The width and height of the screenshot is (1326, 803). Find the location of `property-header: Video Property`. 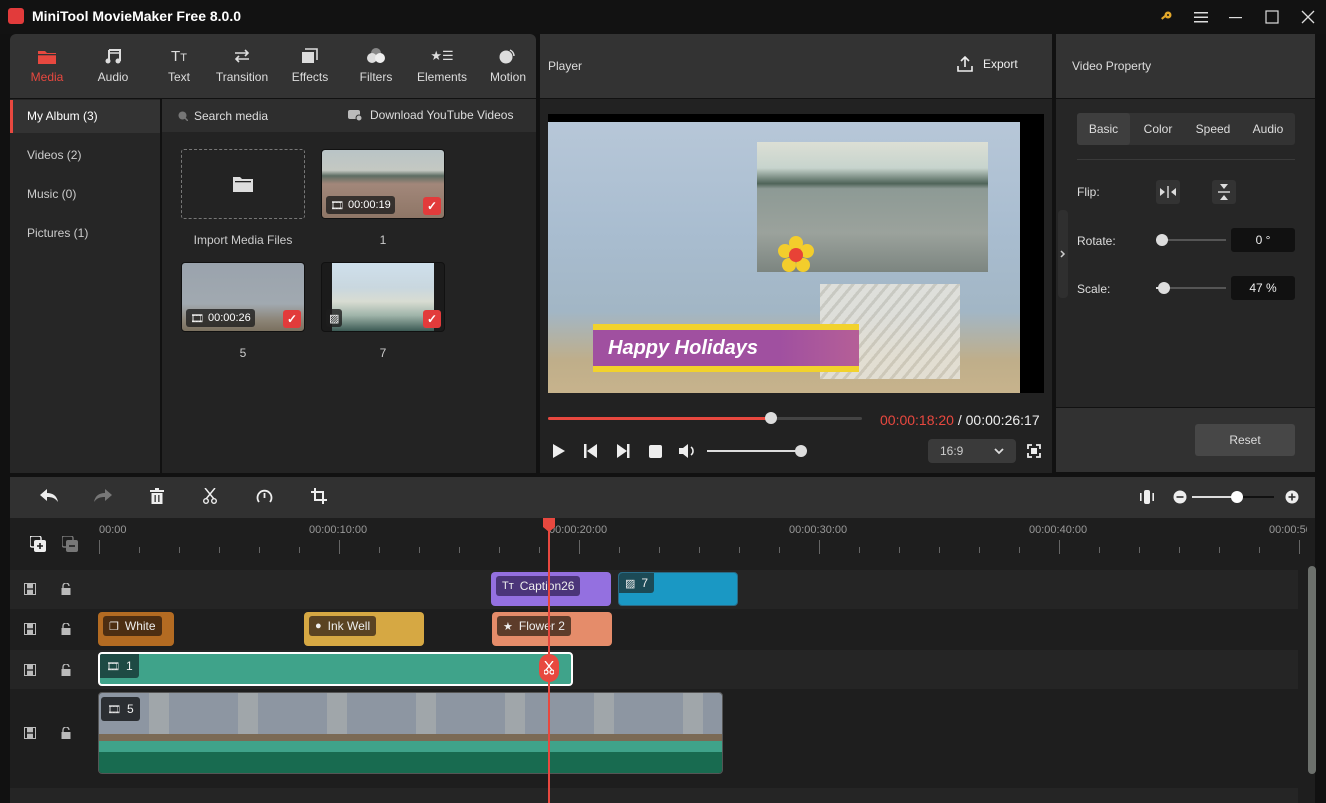

property-header: Video Property is located at coordinates (1185, 66).